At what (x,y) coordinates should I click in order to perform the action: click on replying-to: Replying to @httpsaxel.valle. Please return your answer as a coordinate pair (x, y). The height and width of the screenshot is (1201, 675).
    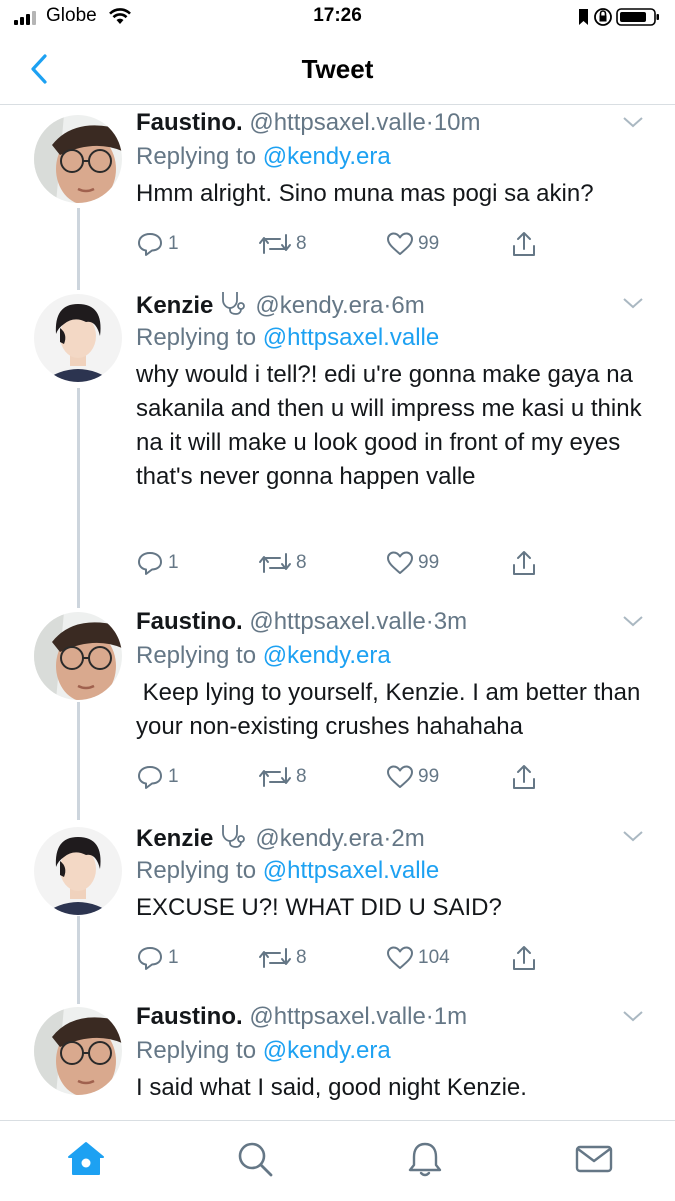
    Looking at the image, I should click on (287, 871).